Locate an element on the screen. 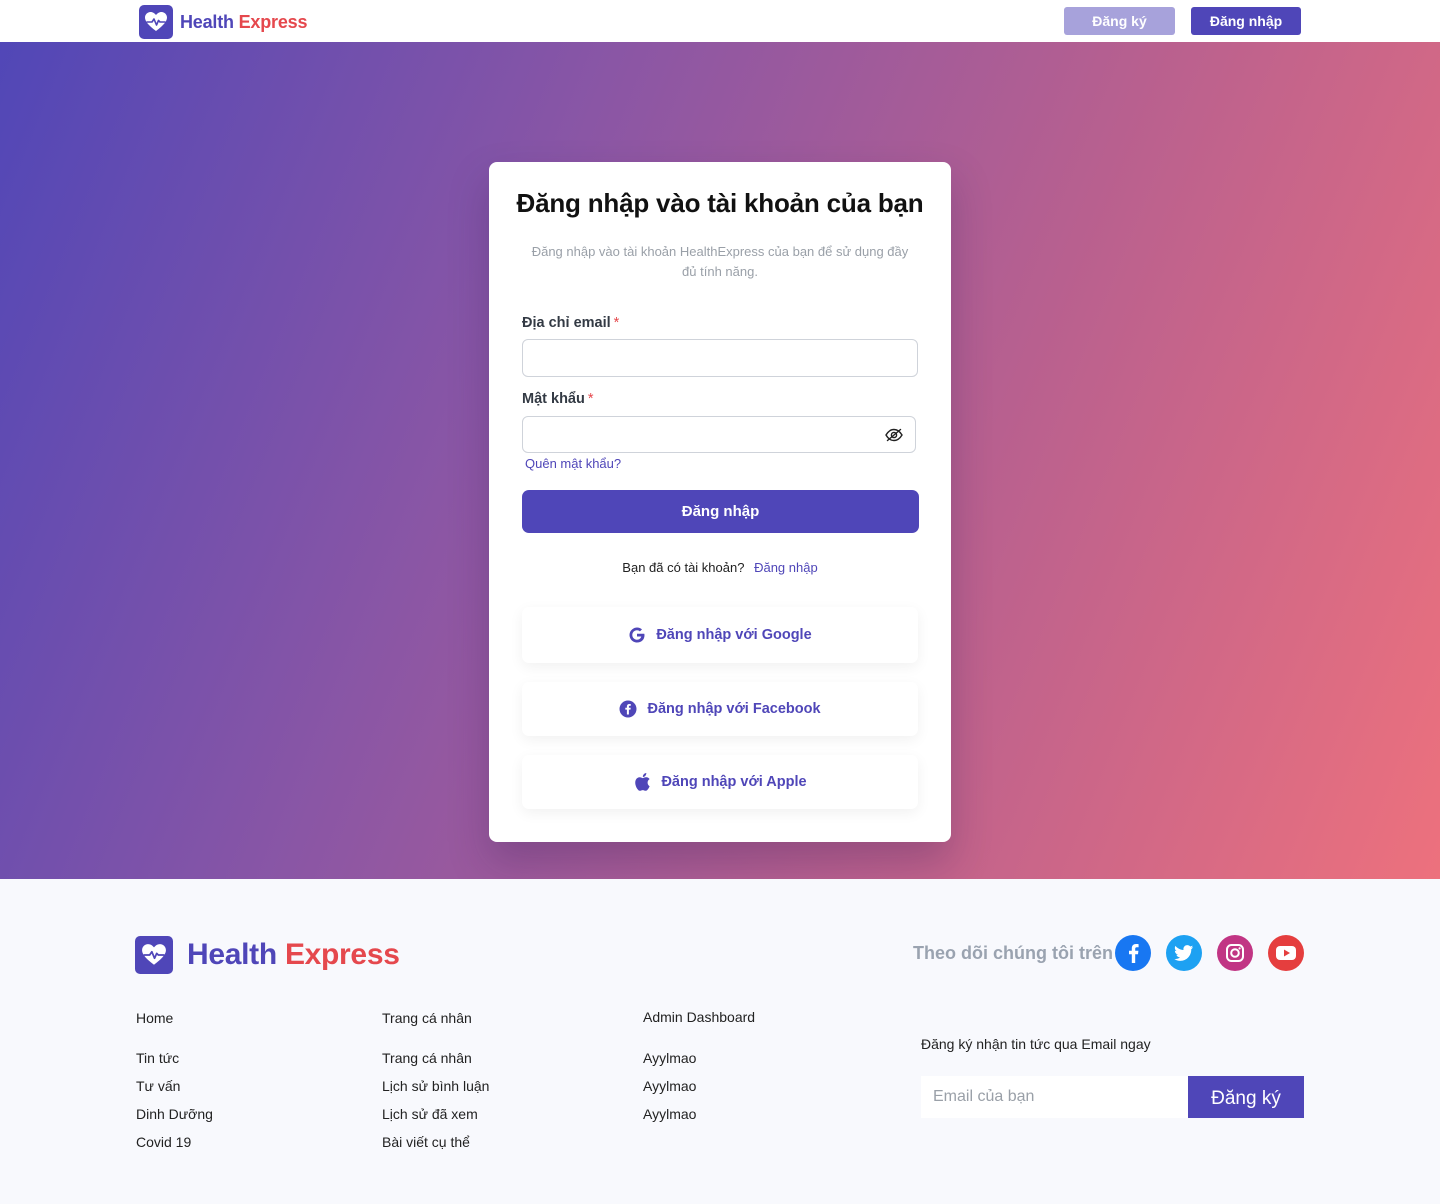  google-login-button: Đăng nhập với Google is located at coordinates (720, 635).